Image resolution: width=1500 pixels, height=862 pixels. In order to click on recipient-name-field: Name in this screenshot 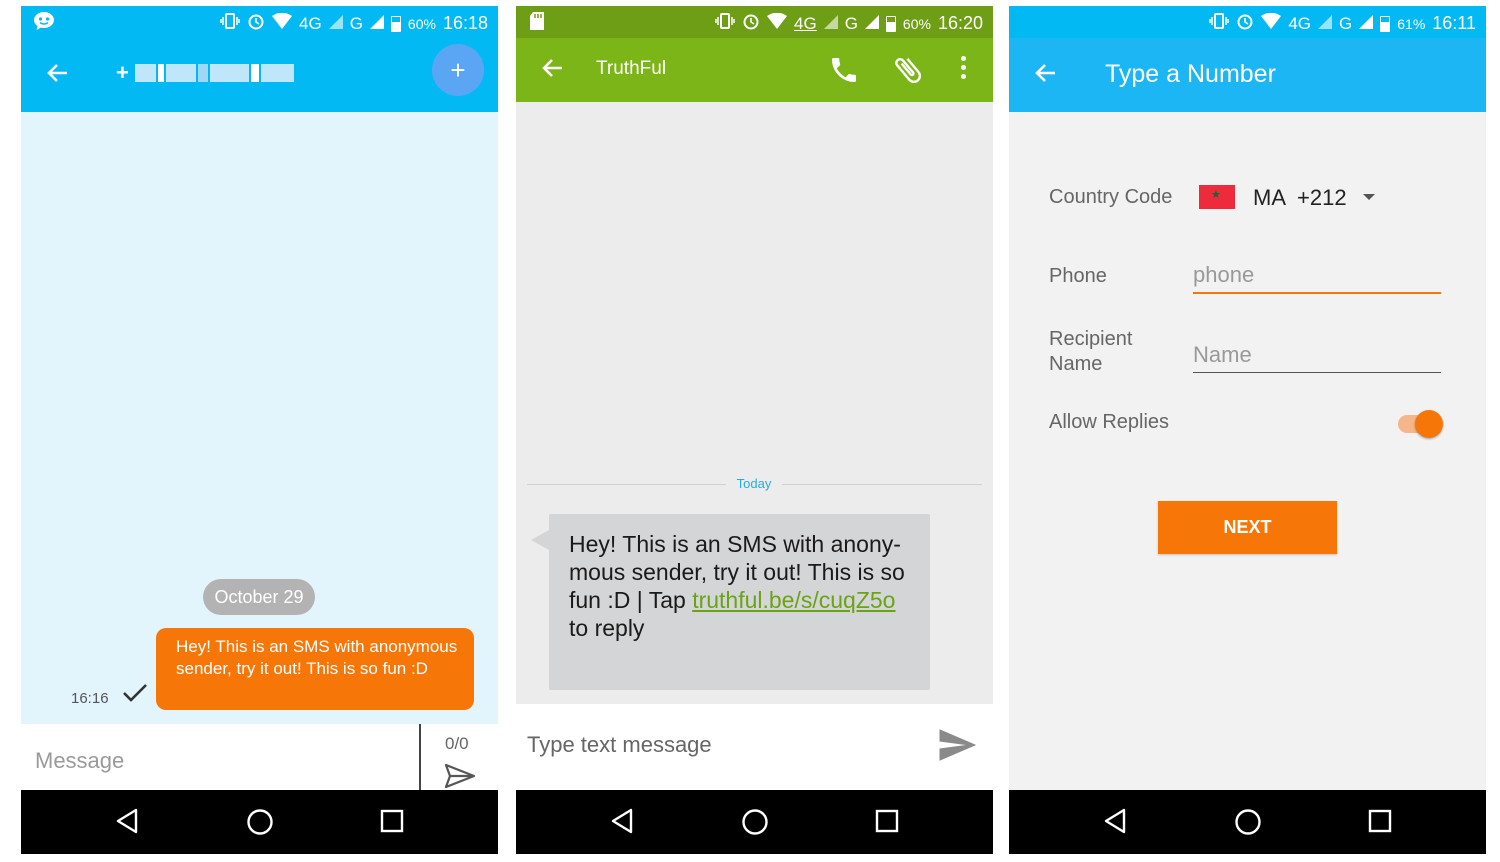, I will do `click(1317, 357)`.